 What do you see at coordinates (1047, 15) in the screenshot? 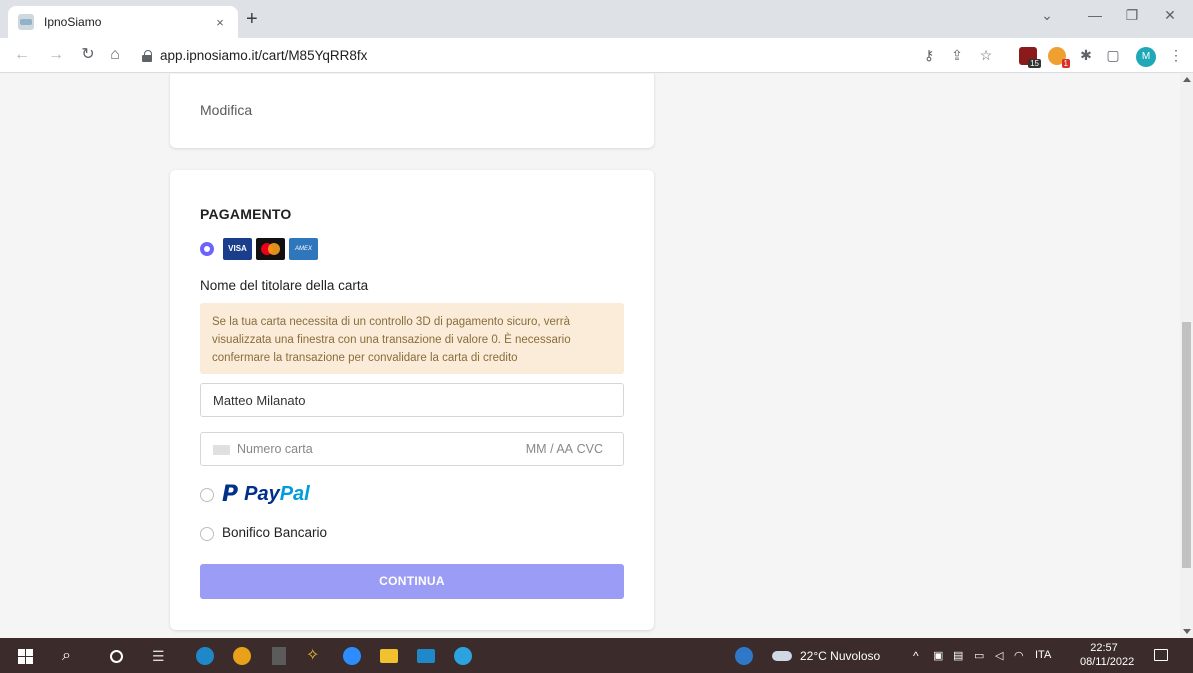
I see `tab-search-icon: ⌄` at bounding box center [1047, 15].